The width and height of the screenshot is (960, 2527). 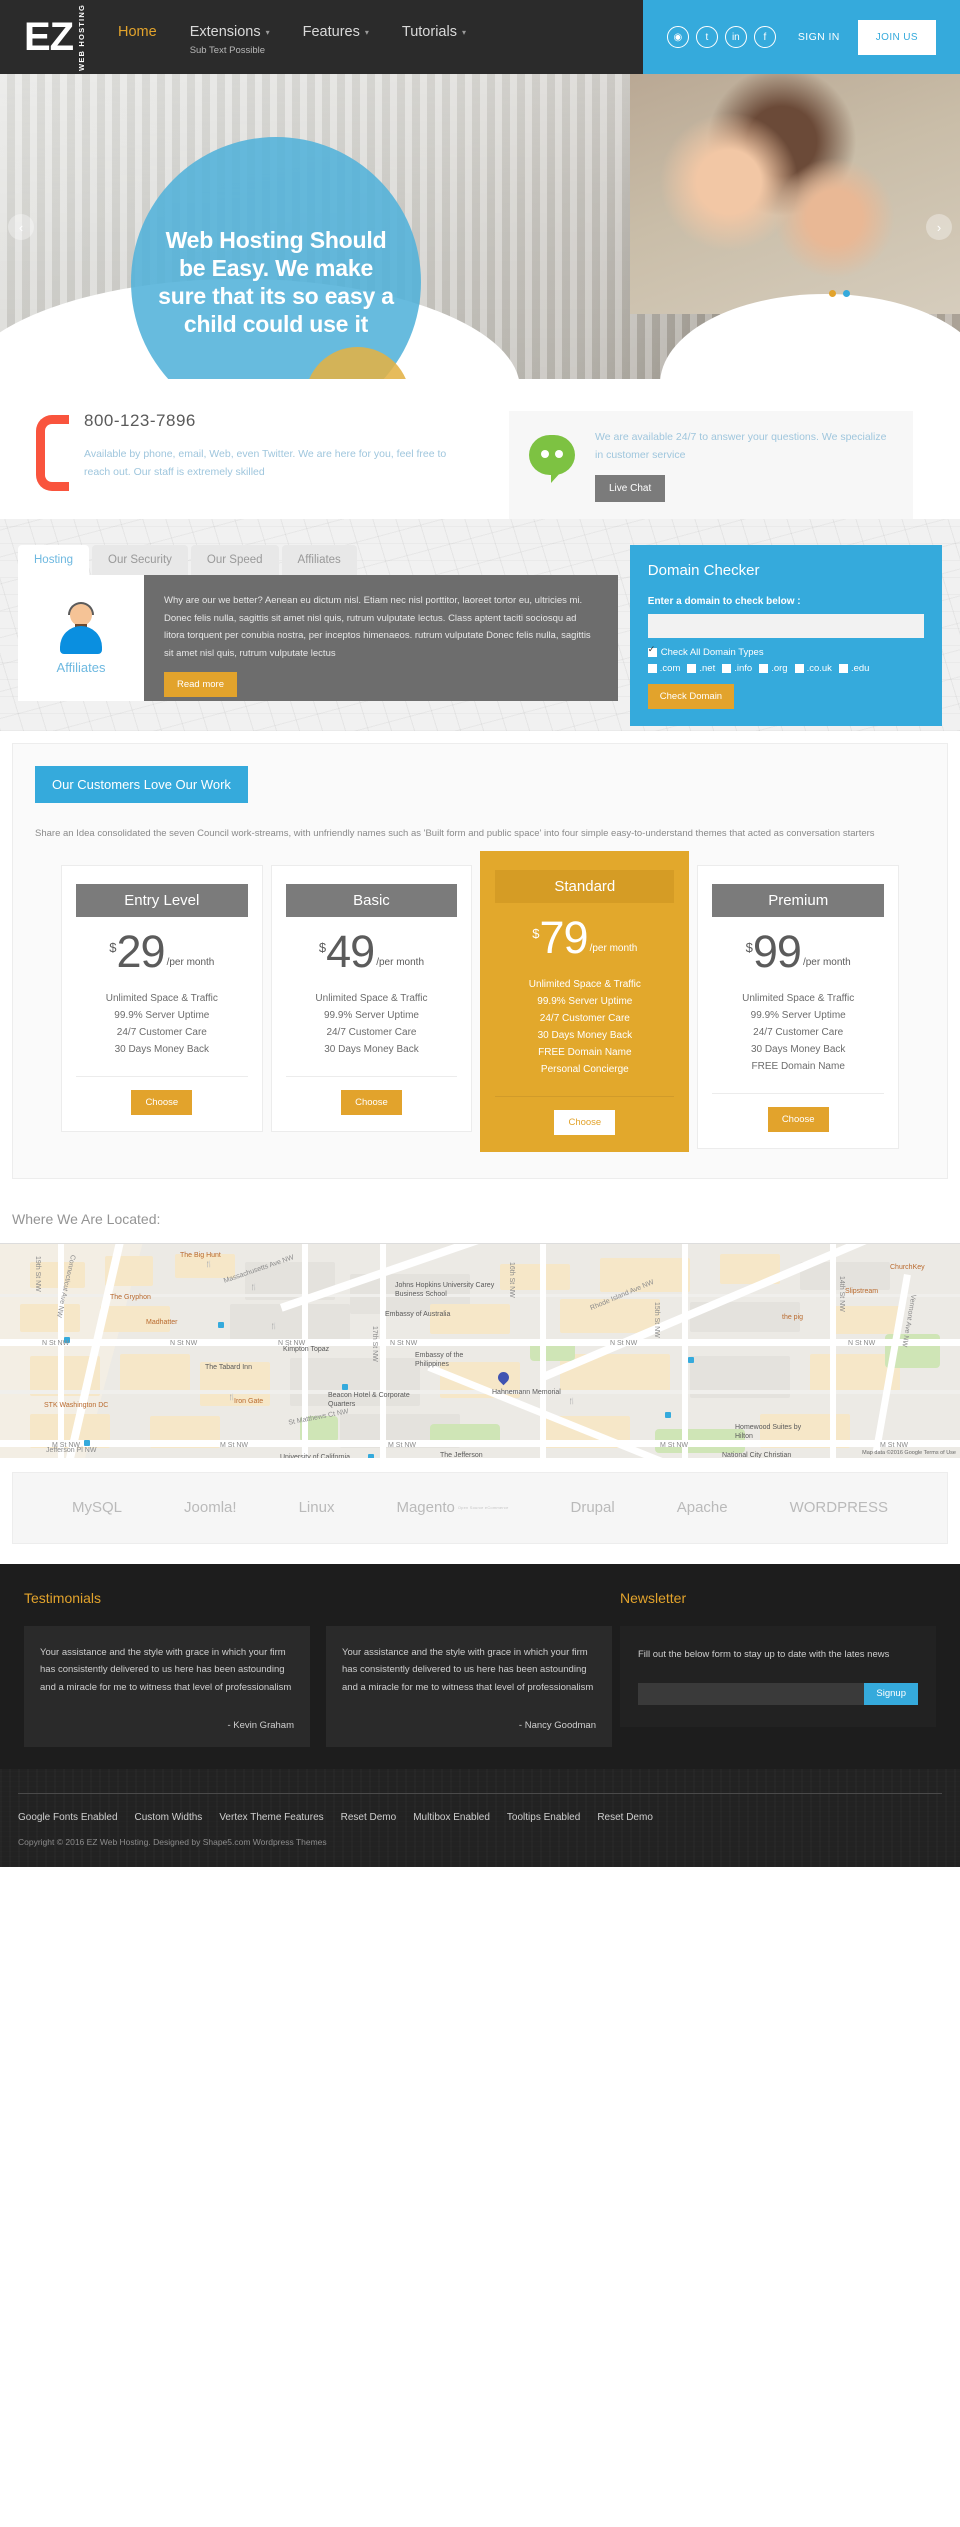 I want to click on plan-currency: $, so click(x=113, y=948).